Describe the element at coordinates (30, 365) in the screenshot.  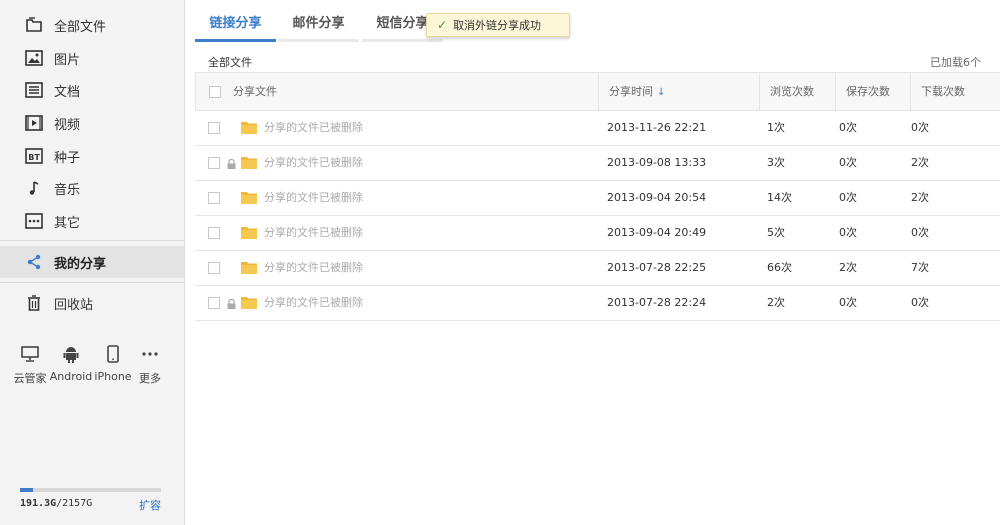
I see `device-pc: 云管家` at that location.